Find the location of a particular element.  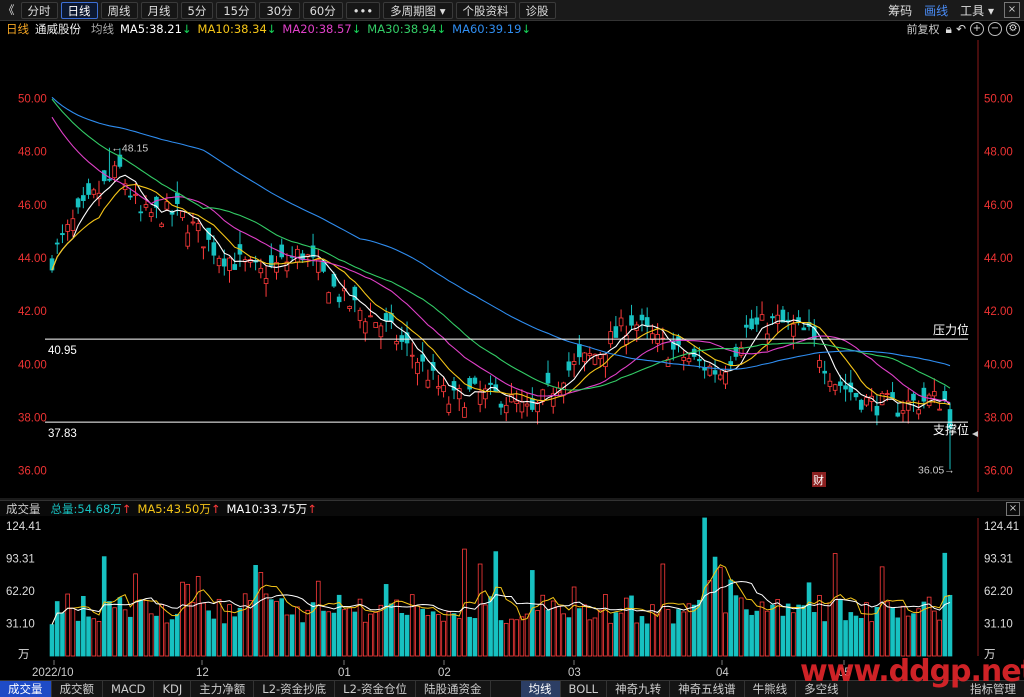

indicator-tab-2: MACD is located at coordinates (129, 689).